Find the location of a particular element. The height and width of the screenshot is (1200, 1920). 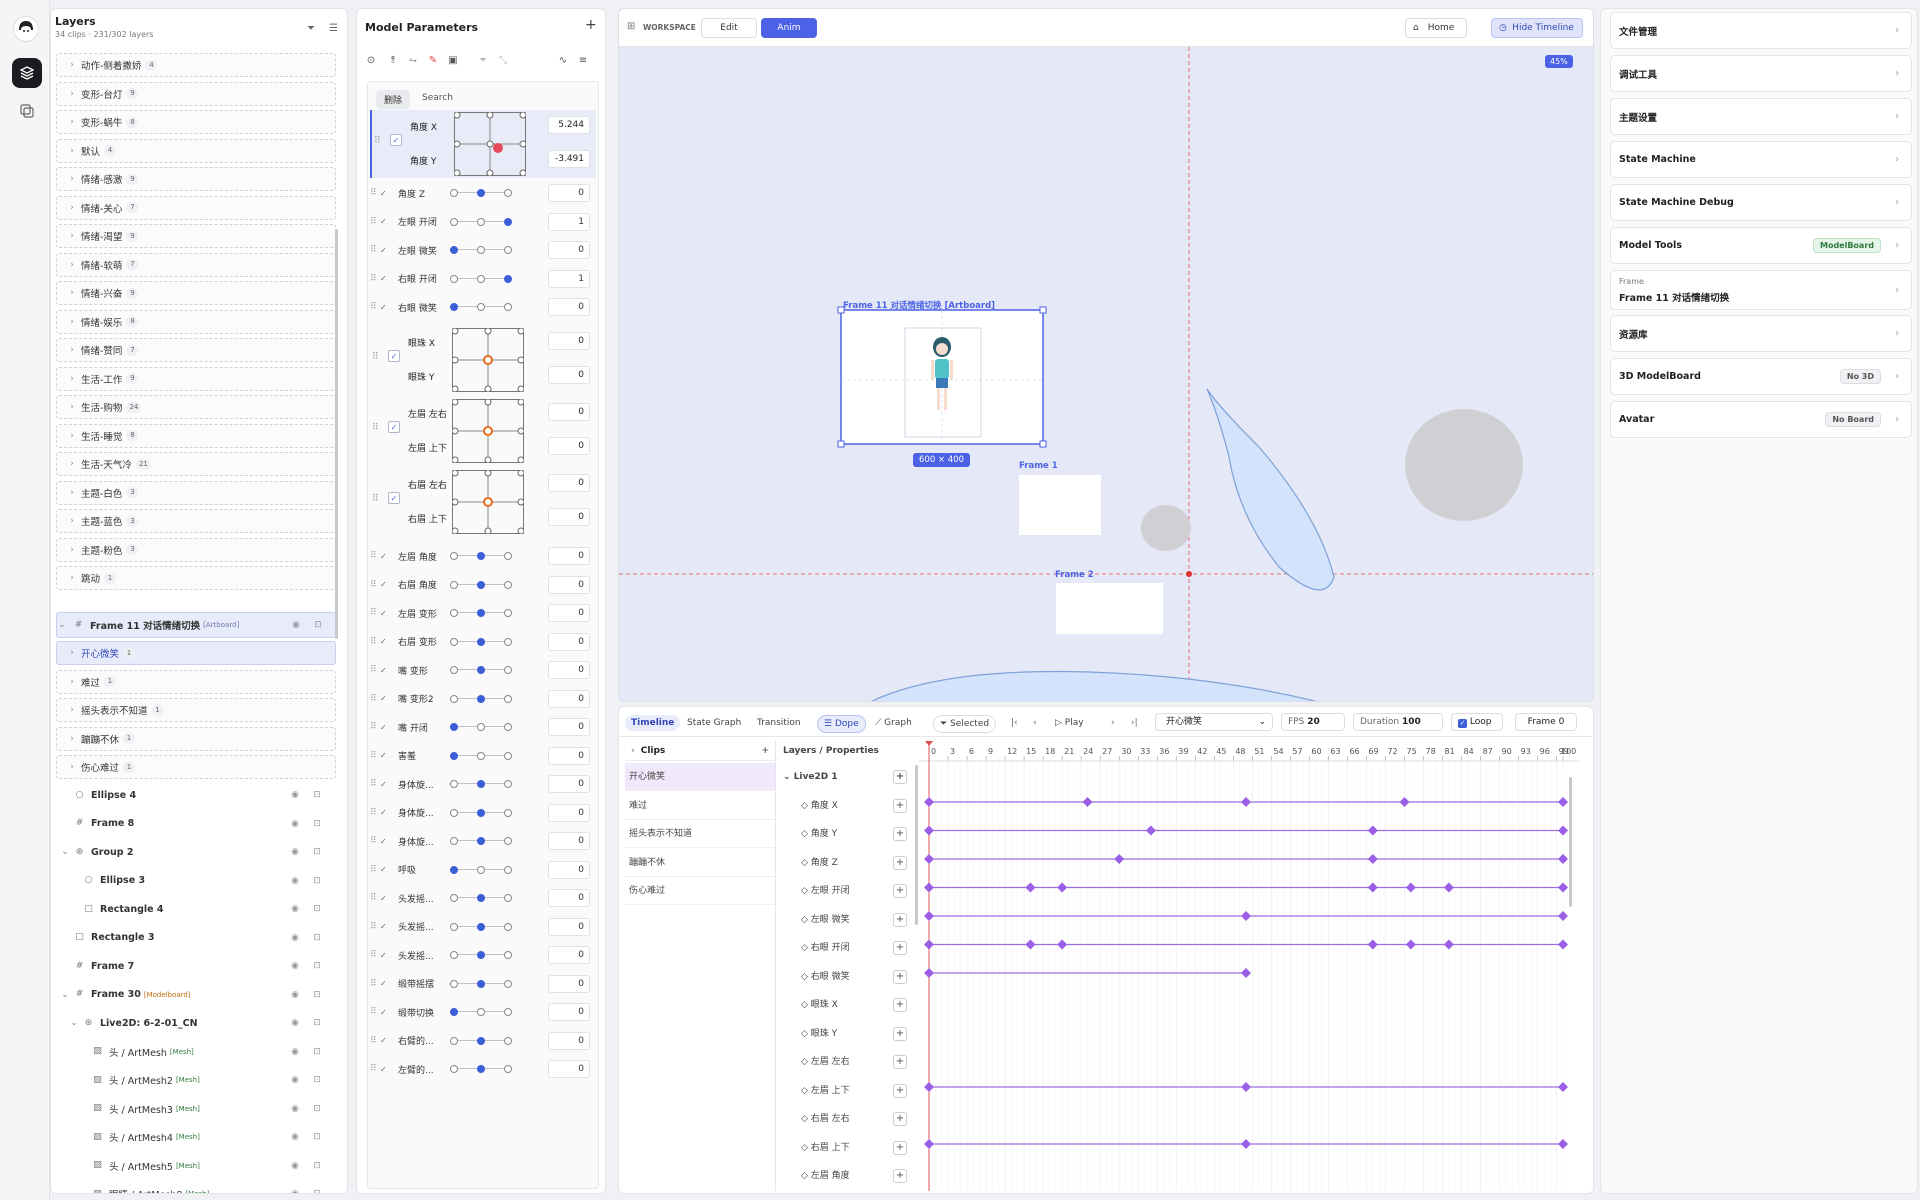

param-row: ⠿ ✓ 嘴 变形 0 is located at coordinates (483, 670).